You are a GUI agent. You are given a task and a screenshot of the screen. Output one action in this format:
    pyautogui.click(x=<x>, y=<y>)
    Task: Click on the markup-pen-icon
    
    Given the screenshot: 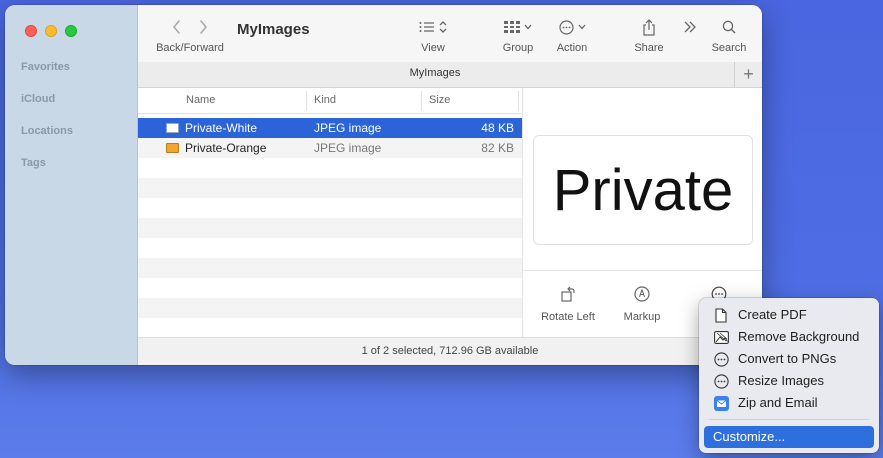 What is the action you would take?
    pyautogui.click(x=642, y=294)
    